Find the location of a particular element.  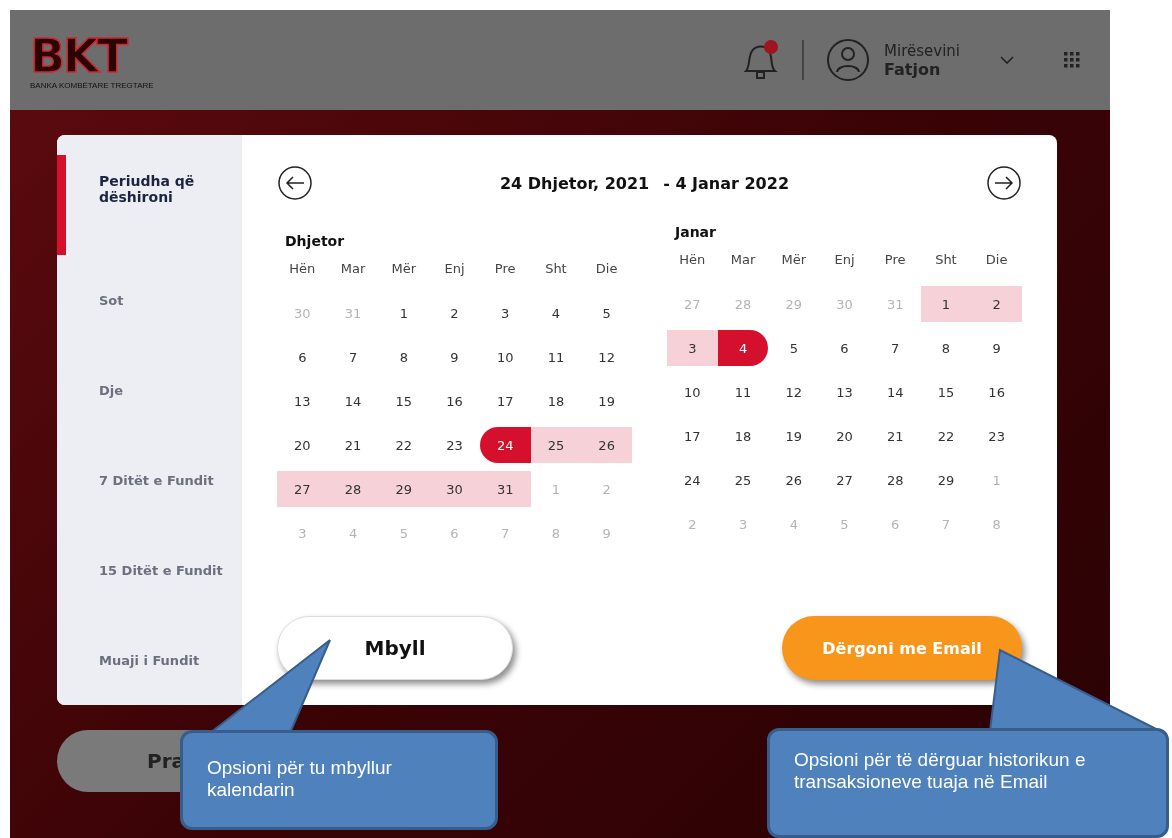

apps-grid-icon is located at coordinates (1072, 60).